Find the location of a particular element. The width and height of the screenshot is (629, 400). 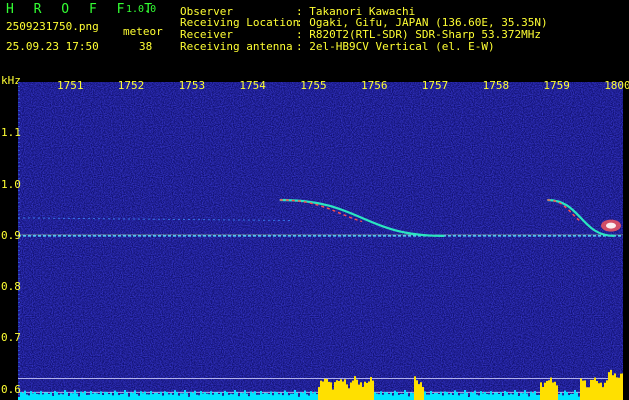

file-name: 2509231750.png is located at coordinates (52, 26).